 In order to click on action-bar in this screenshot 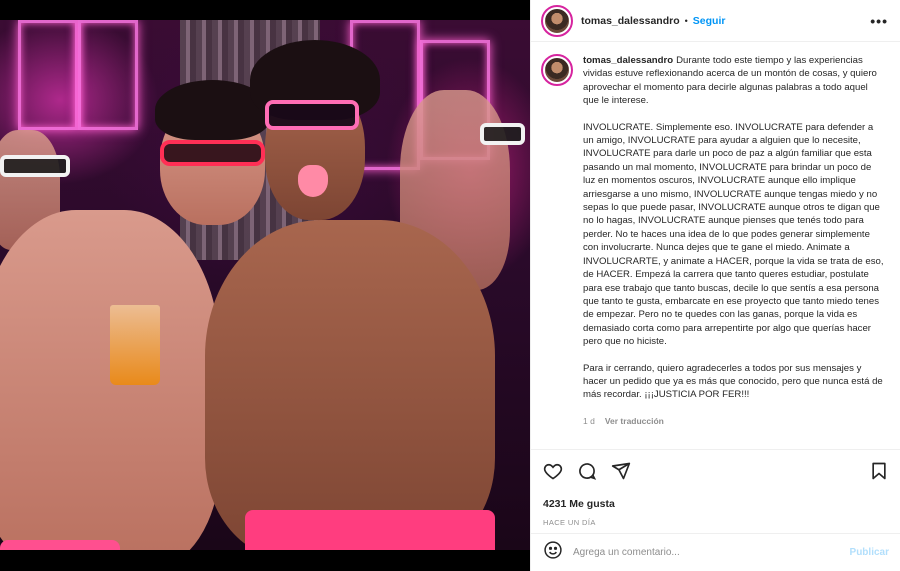, I will do `click(716, 471)`.